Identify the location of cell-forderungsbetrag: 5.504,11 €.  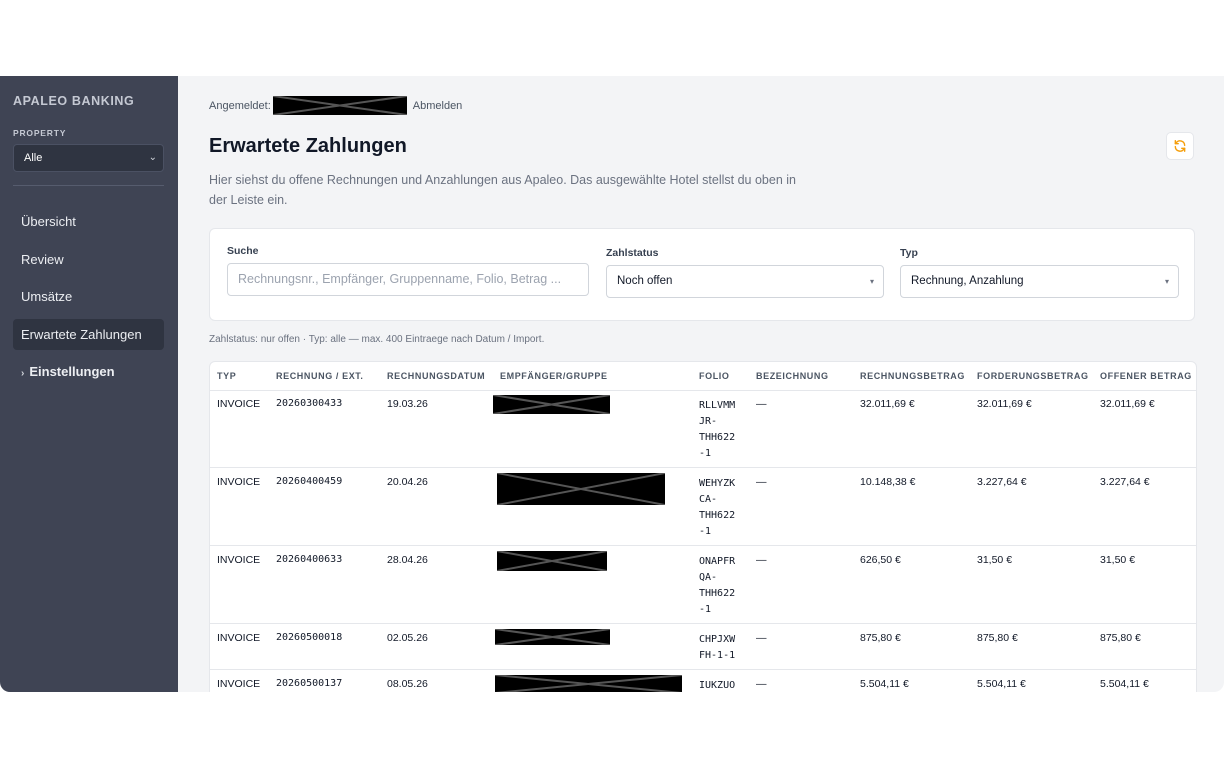
(1001, 684).